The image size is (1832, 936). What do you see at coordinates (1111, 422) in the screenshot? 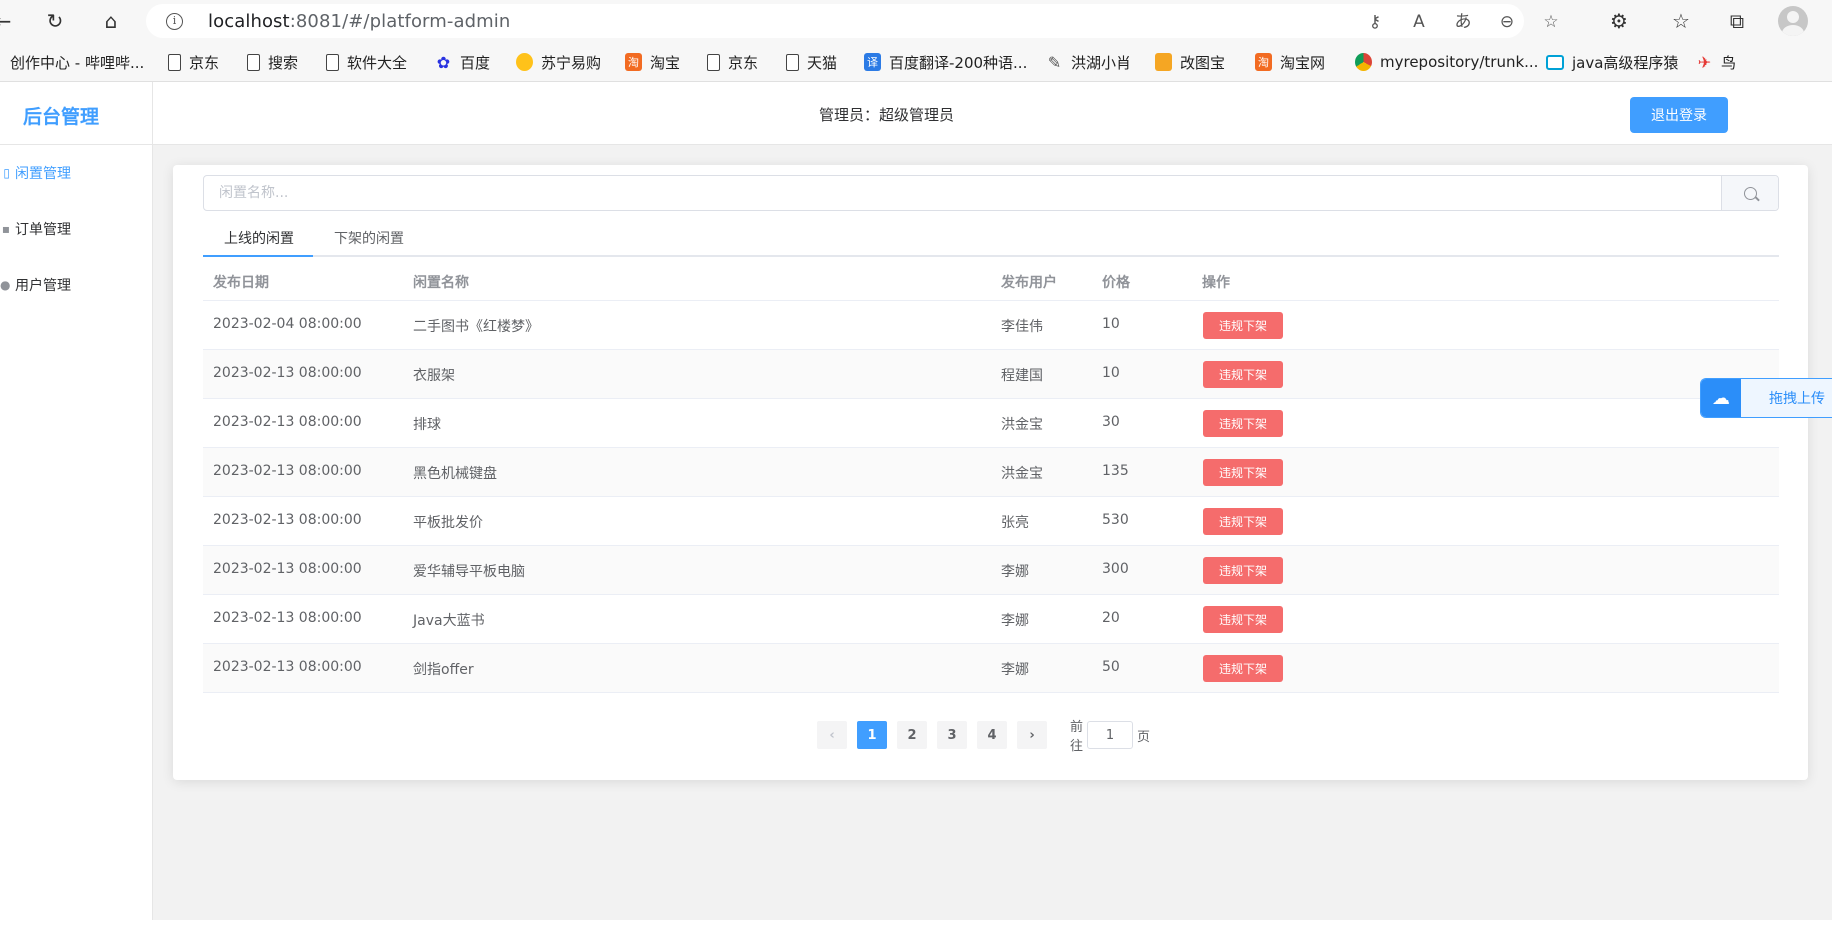
I see `cell-price: 30` at bounding box center [1111, 422].